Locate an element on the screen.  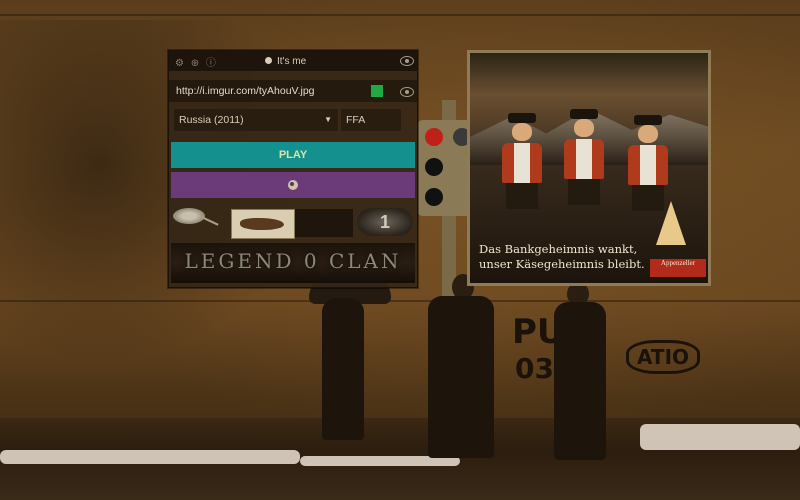
graffiti-bubble: ATIO is located at coordinates (663, 357).